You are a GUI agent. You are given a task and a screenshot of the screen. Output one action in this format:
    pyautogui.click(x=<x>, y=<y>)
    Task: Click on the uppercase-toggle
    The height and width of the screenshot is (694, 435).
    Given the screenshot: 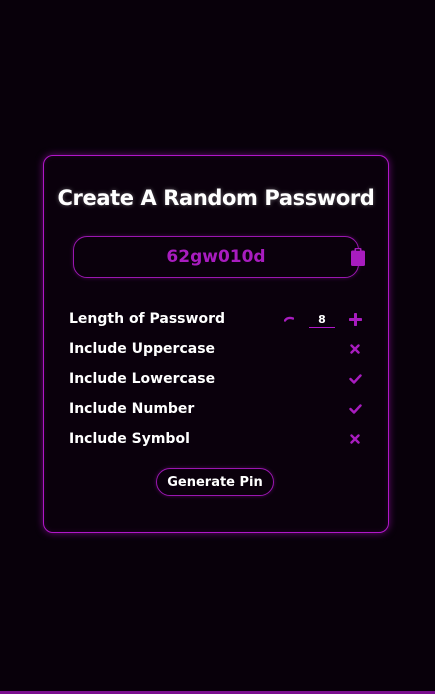 What is the action you would take?
    pyautogui.click(x=355, y=349)
    